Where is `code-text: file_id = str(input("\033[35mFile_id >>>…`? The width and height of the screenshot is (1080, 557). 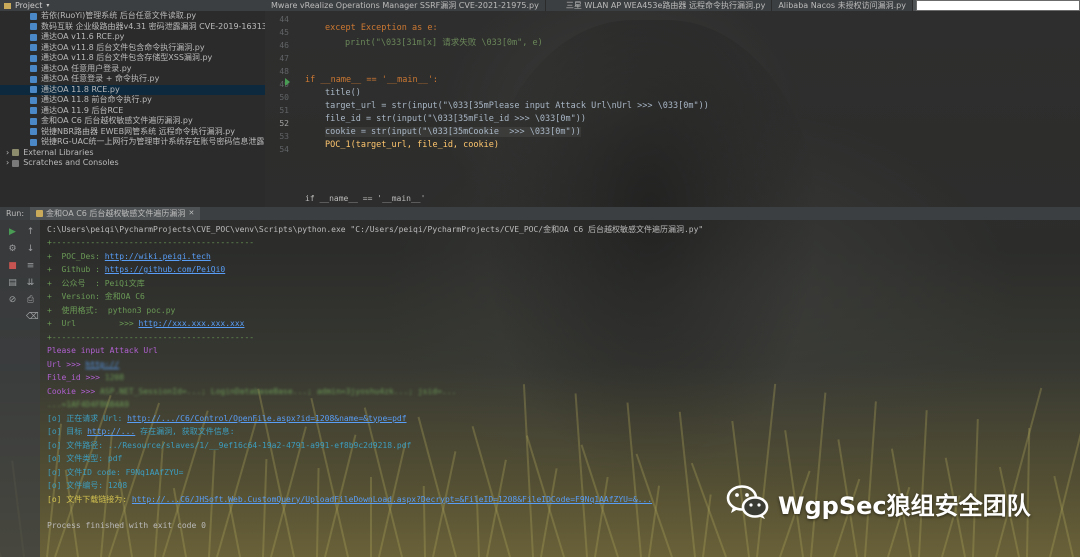 code-text: file_id = str(input("\033[35mFile_id >>>… is located at coordinates (455, 119).